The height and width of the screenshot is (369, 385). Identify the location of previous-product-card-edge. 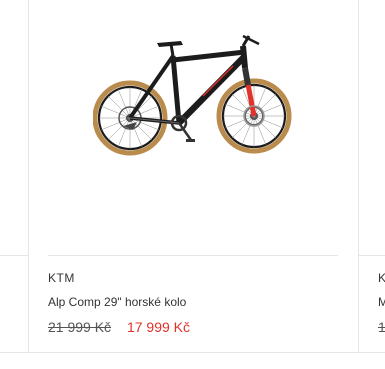
(14, 176).